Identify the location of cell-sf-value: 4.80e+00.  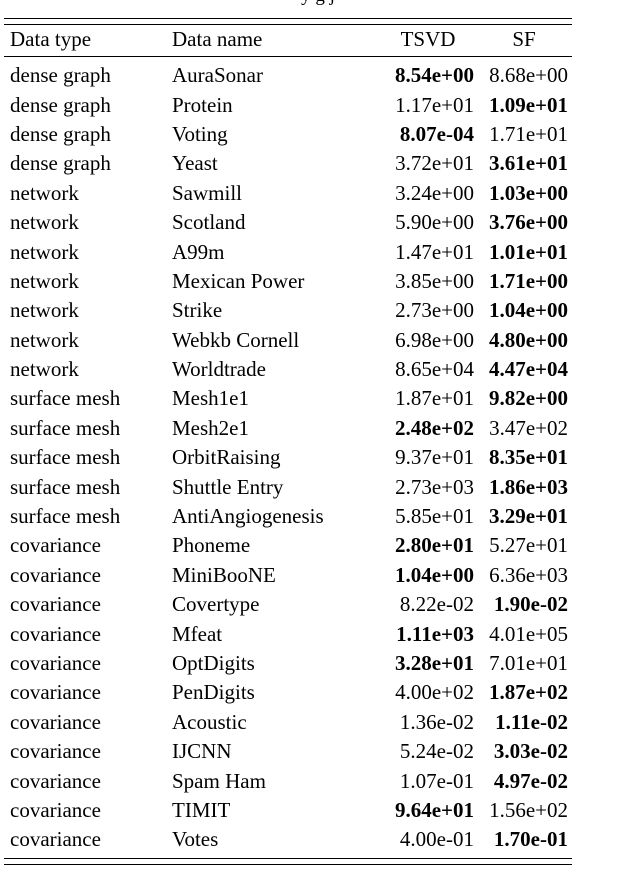
(528, 339).